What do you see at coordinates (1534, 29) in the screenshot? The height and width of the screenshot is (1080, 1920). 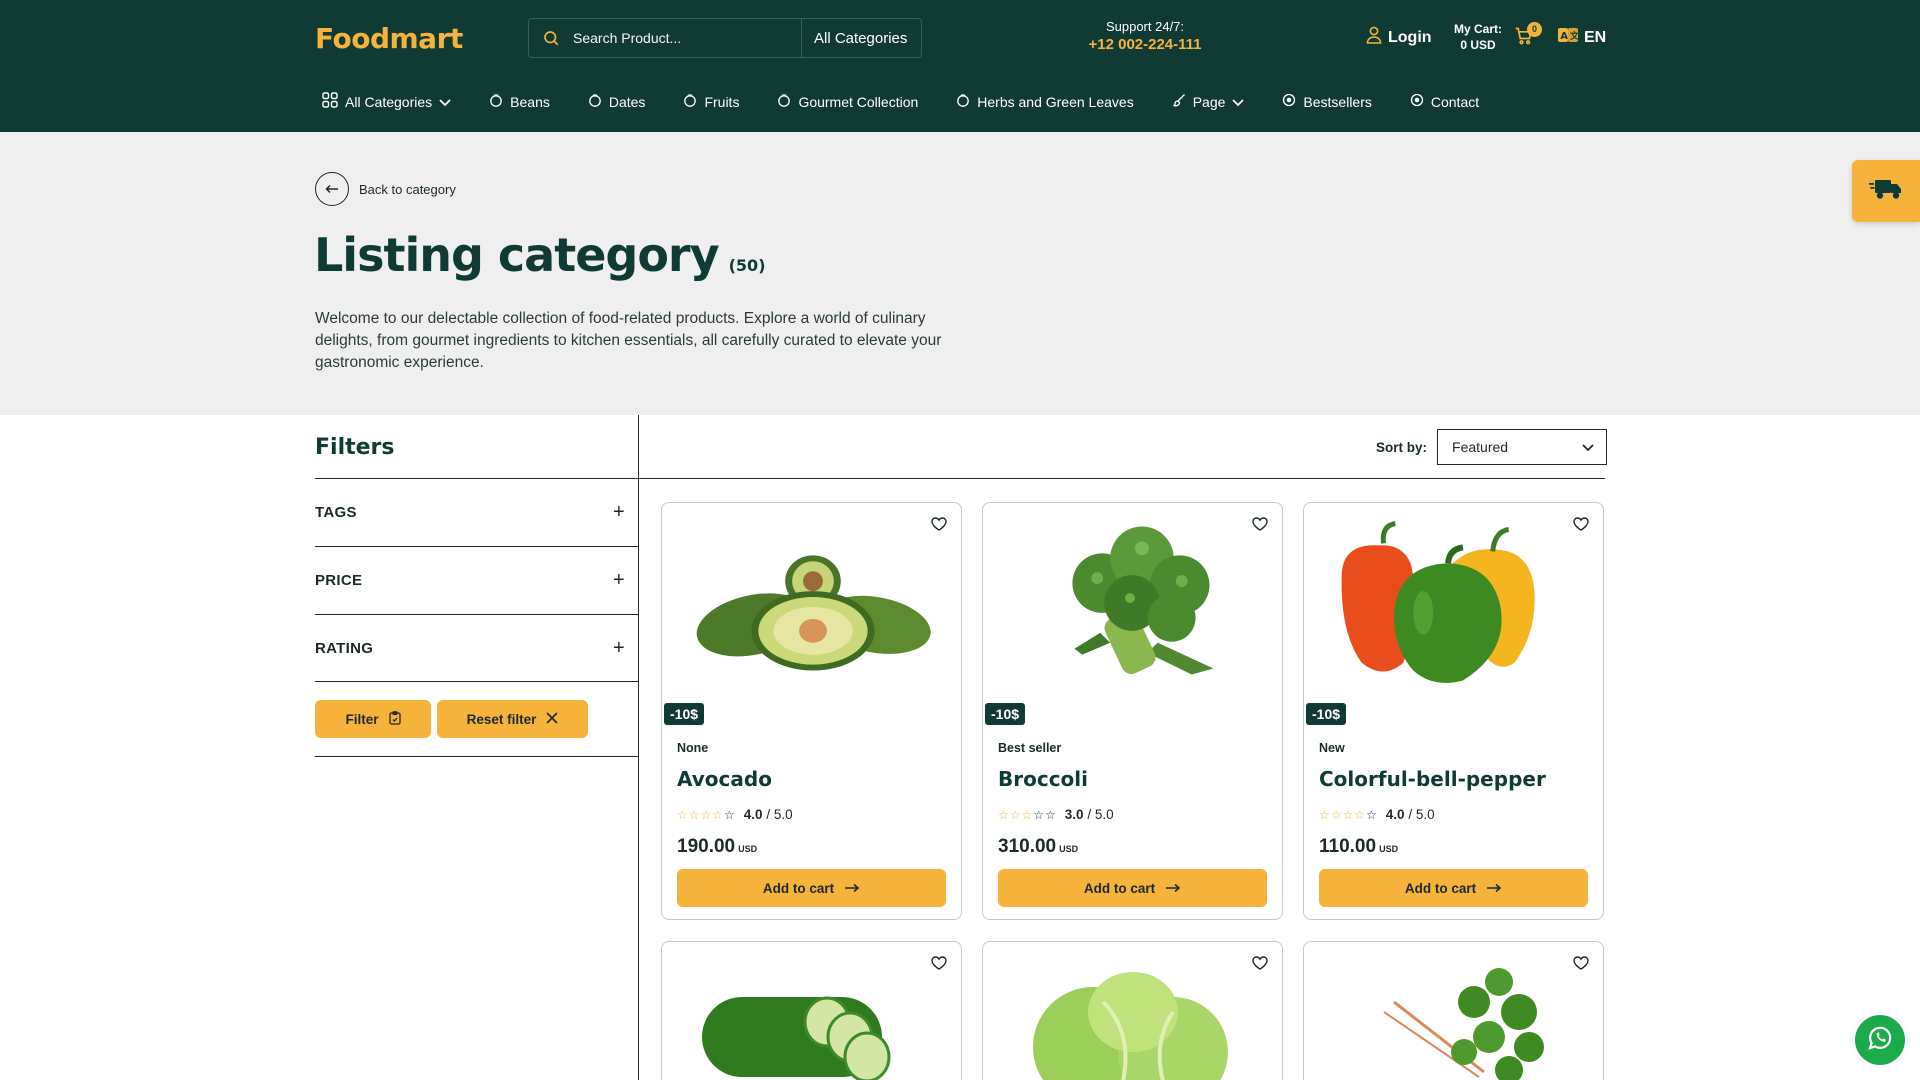 I see `cart-count-badge: 0` at bounding box center [1534, 29].